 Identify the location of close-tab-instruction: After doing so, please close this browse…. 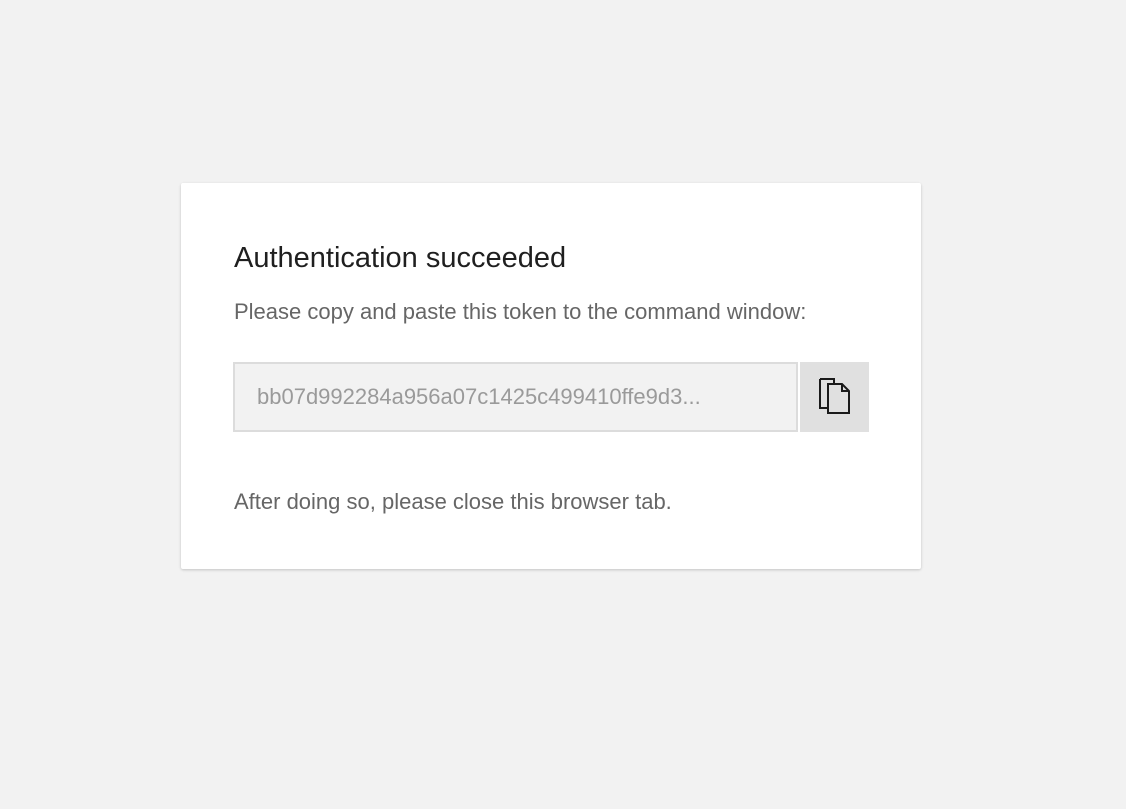
(453, 501).